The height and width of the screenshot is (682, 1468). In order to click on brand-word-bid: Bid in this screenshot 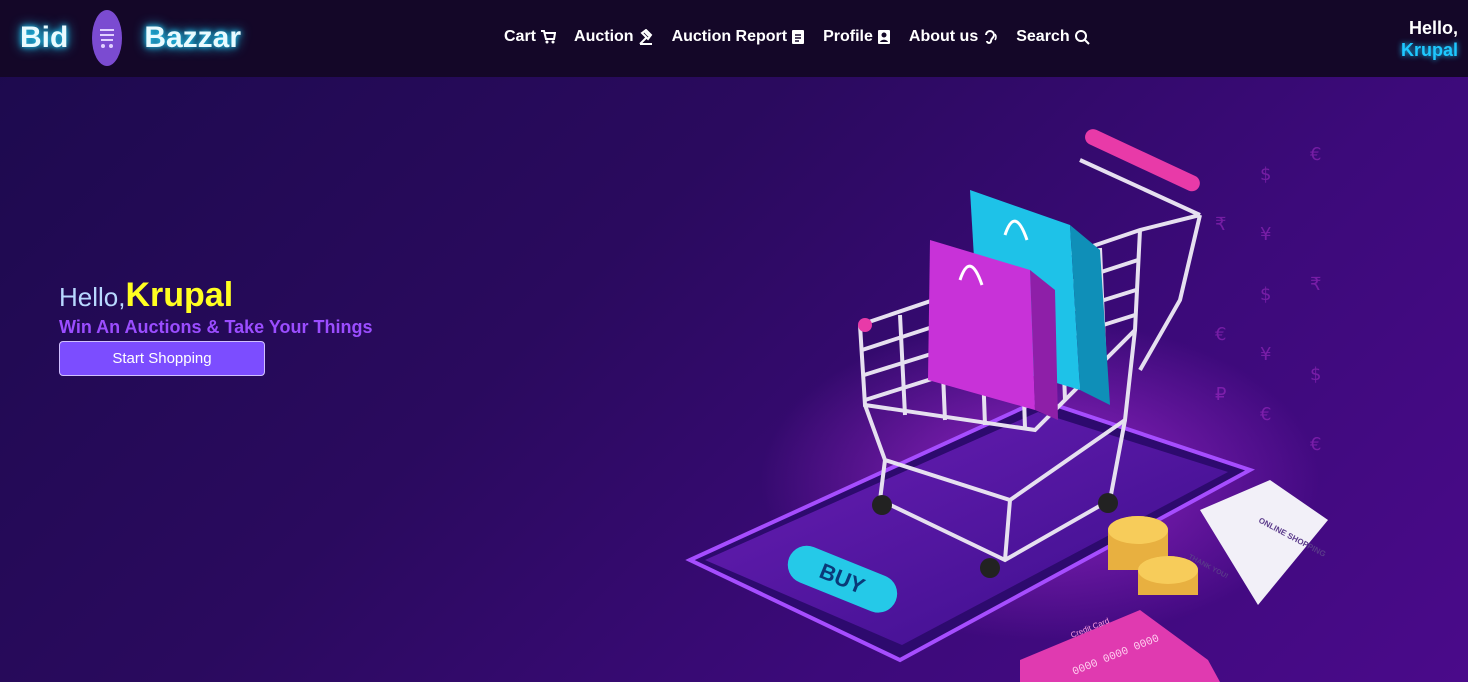, I will do `click(44, 37)`.